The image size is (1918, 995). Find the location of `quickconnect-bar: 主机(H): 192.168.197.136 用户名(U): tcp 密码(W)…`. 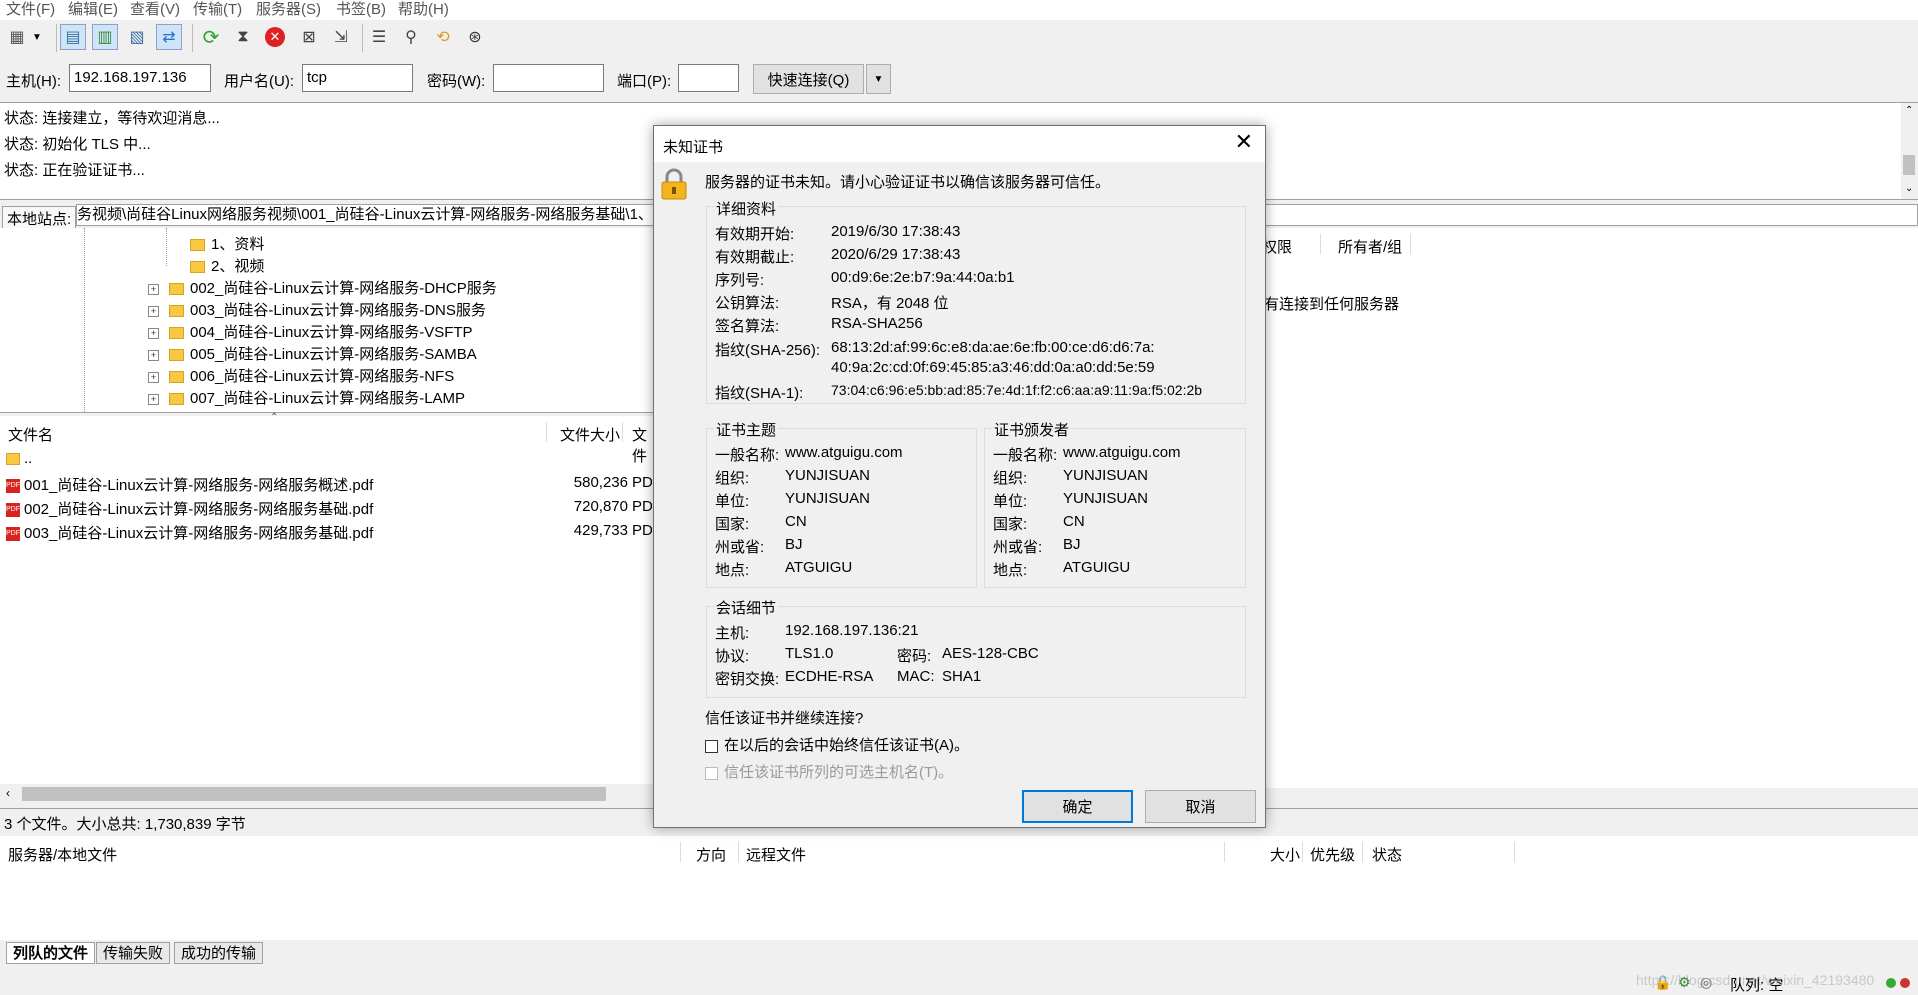

quickconnect-bar: 主机(H): 192.168.197.136 用户名(U): tcp 密码(W)… is located at coordinates (959, 80).